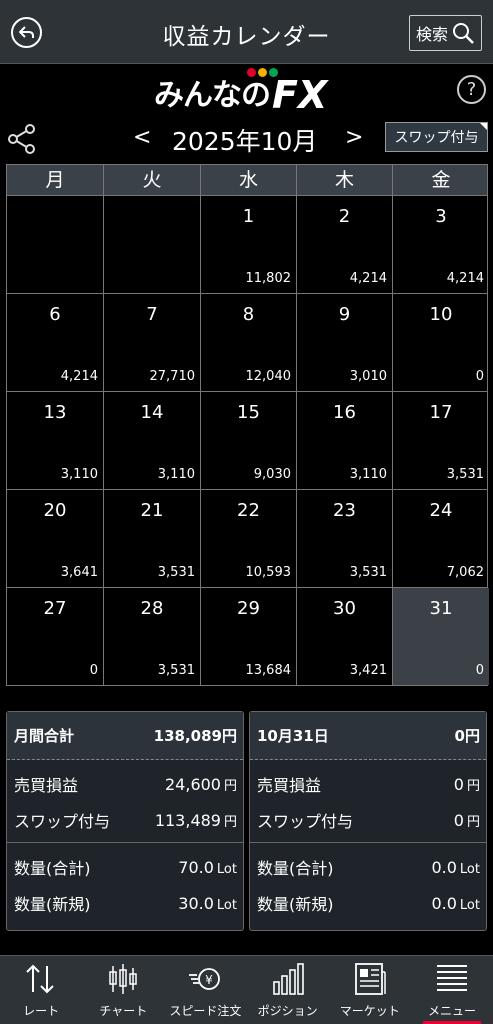  What do you see at coordinates (245, 141) in the screenshot?
I see `month-label: 2025年10月` at bounding box center [245, 141].